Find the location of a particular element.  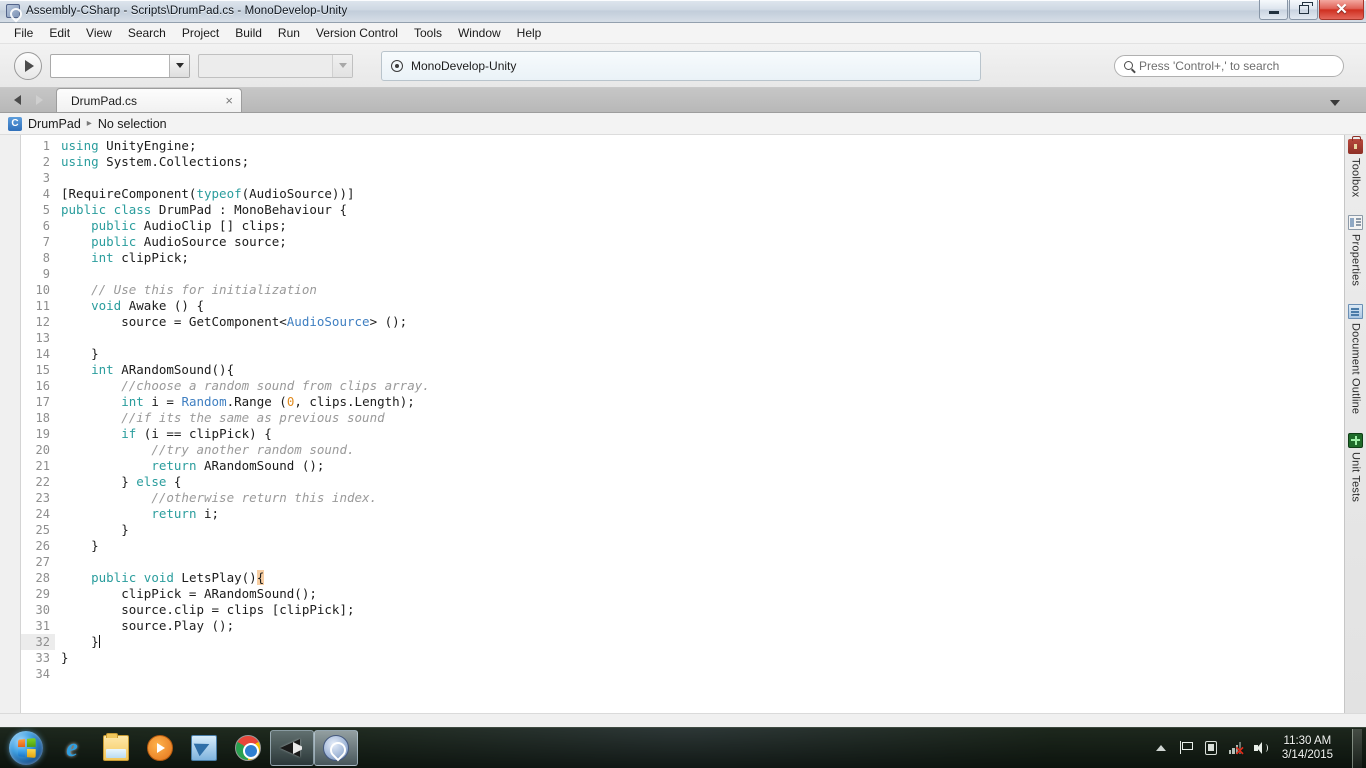

code-line: //otherwise return this index. is located at coordinates (702, 498).